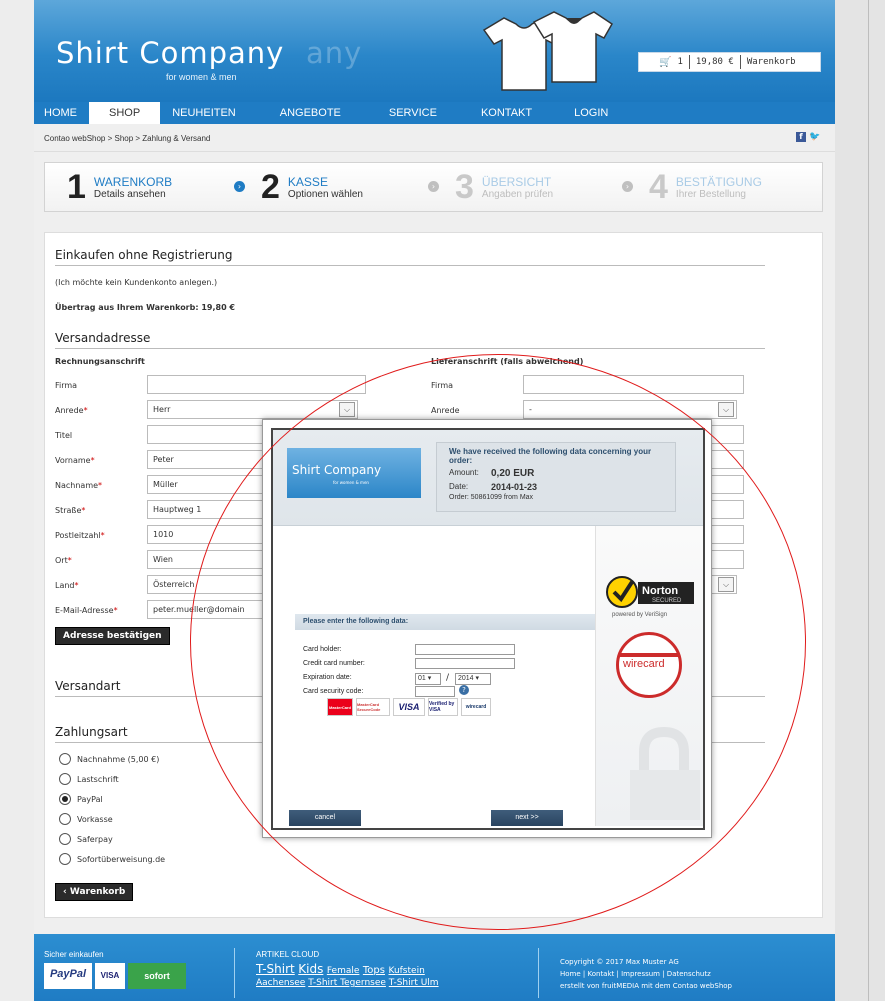 The height and width of the screenshot is (1001, 885). I want to click on label-street: Straße*, so click(70, 510).